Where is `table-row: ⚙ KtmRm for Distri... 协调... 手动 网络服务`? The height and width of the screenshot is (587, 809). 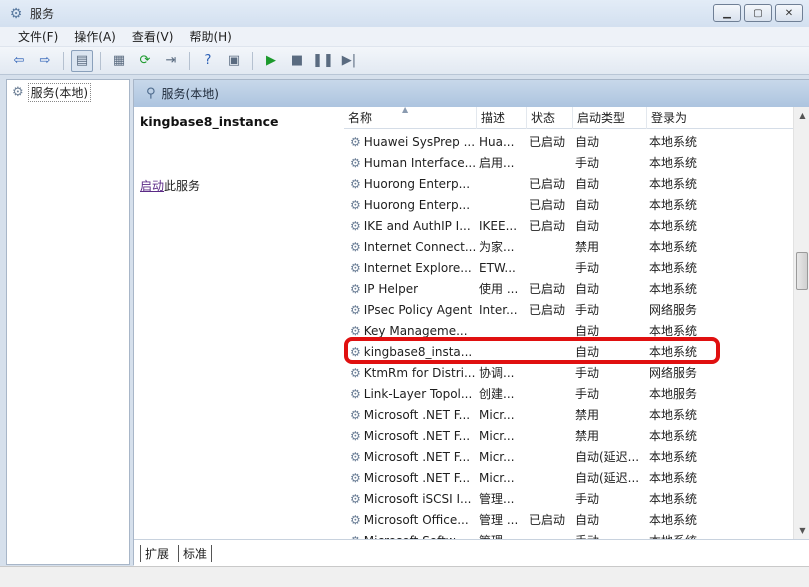
table-row: ⚙ KtmRm for Distri... 协调... 手动 网络服务 is located at coordinates (569, 372).